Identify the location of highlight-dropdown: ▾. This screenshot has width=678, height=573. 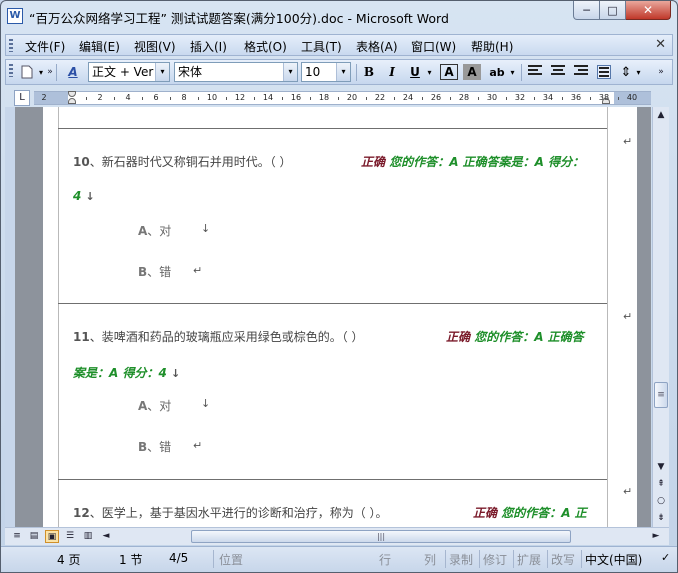
(512, 72).